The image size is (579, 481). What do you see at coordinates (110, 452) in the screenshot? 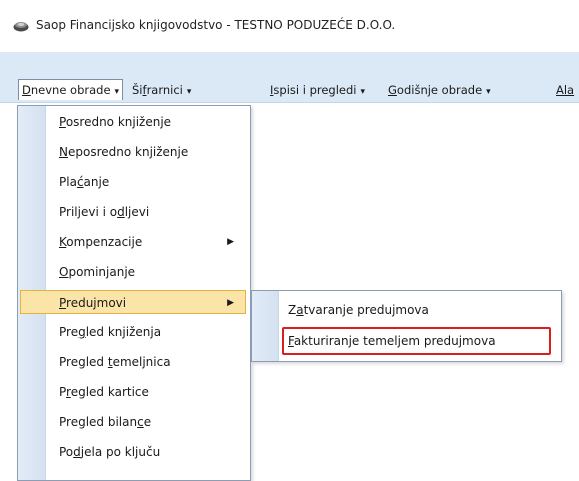
I see `menu-item-label: Podjela po ključu` at bounding box center [110, 452].